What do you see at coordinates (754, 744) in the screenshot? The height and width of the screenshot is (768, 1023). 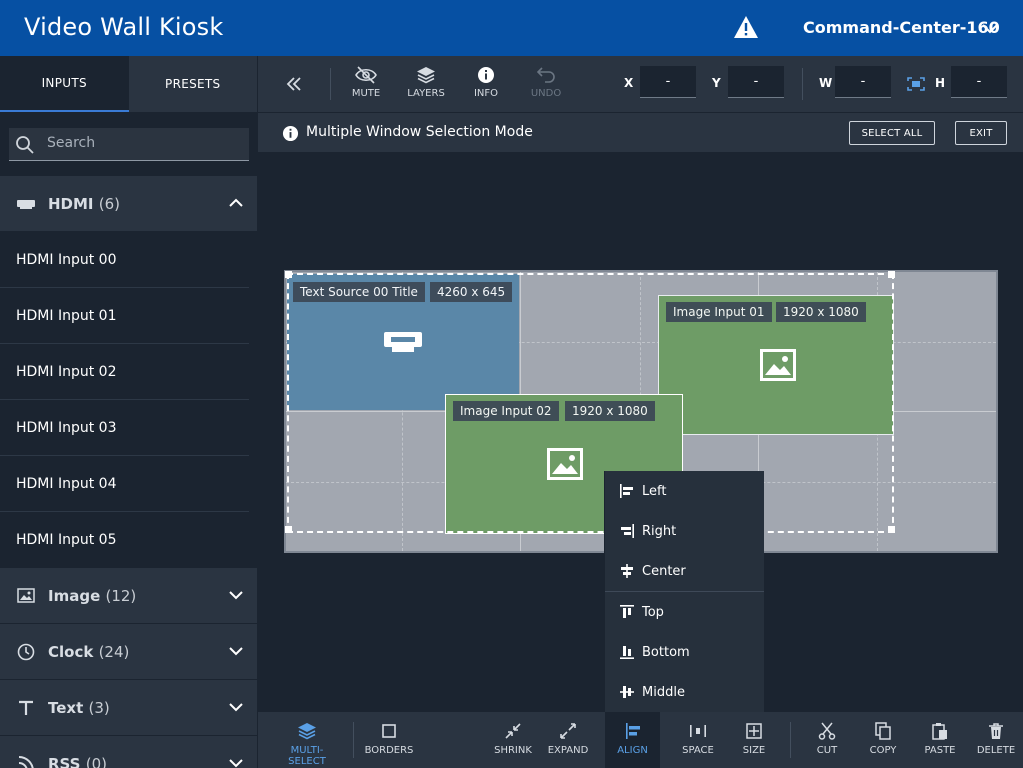 I see `size-button: SIZE` at bounding box center [754, 744].